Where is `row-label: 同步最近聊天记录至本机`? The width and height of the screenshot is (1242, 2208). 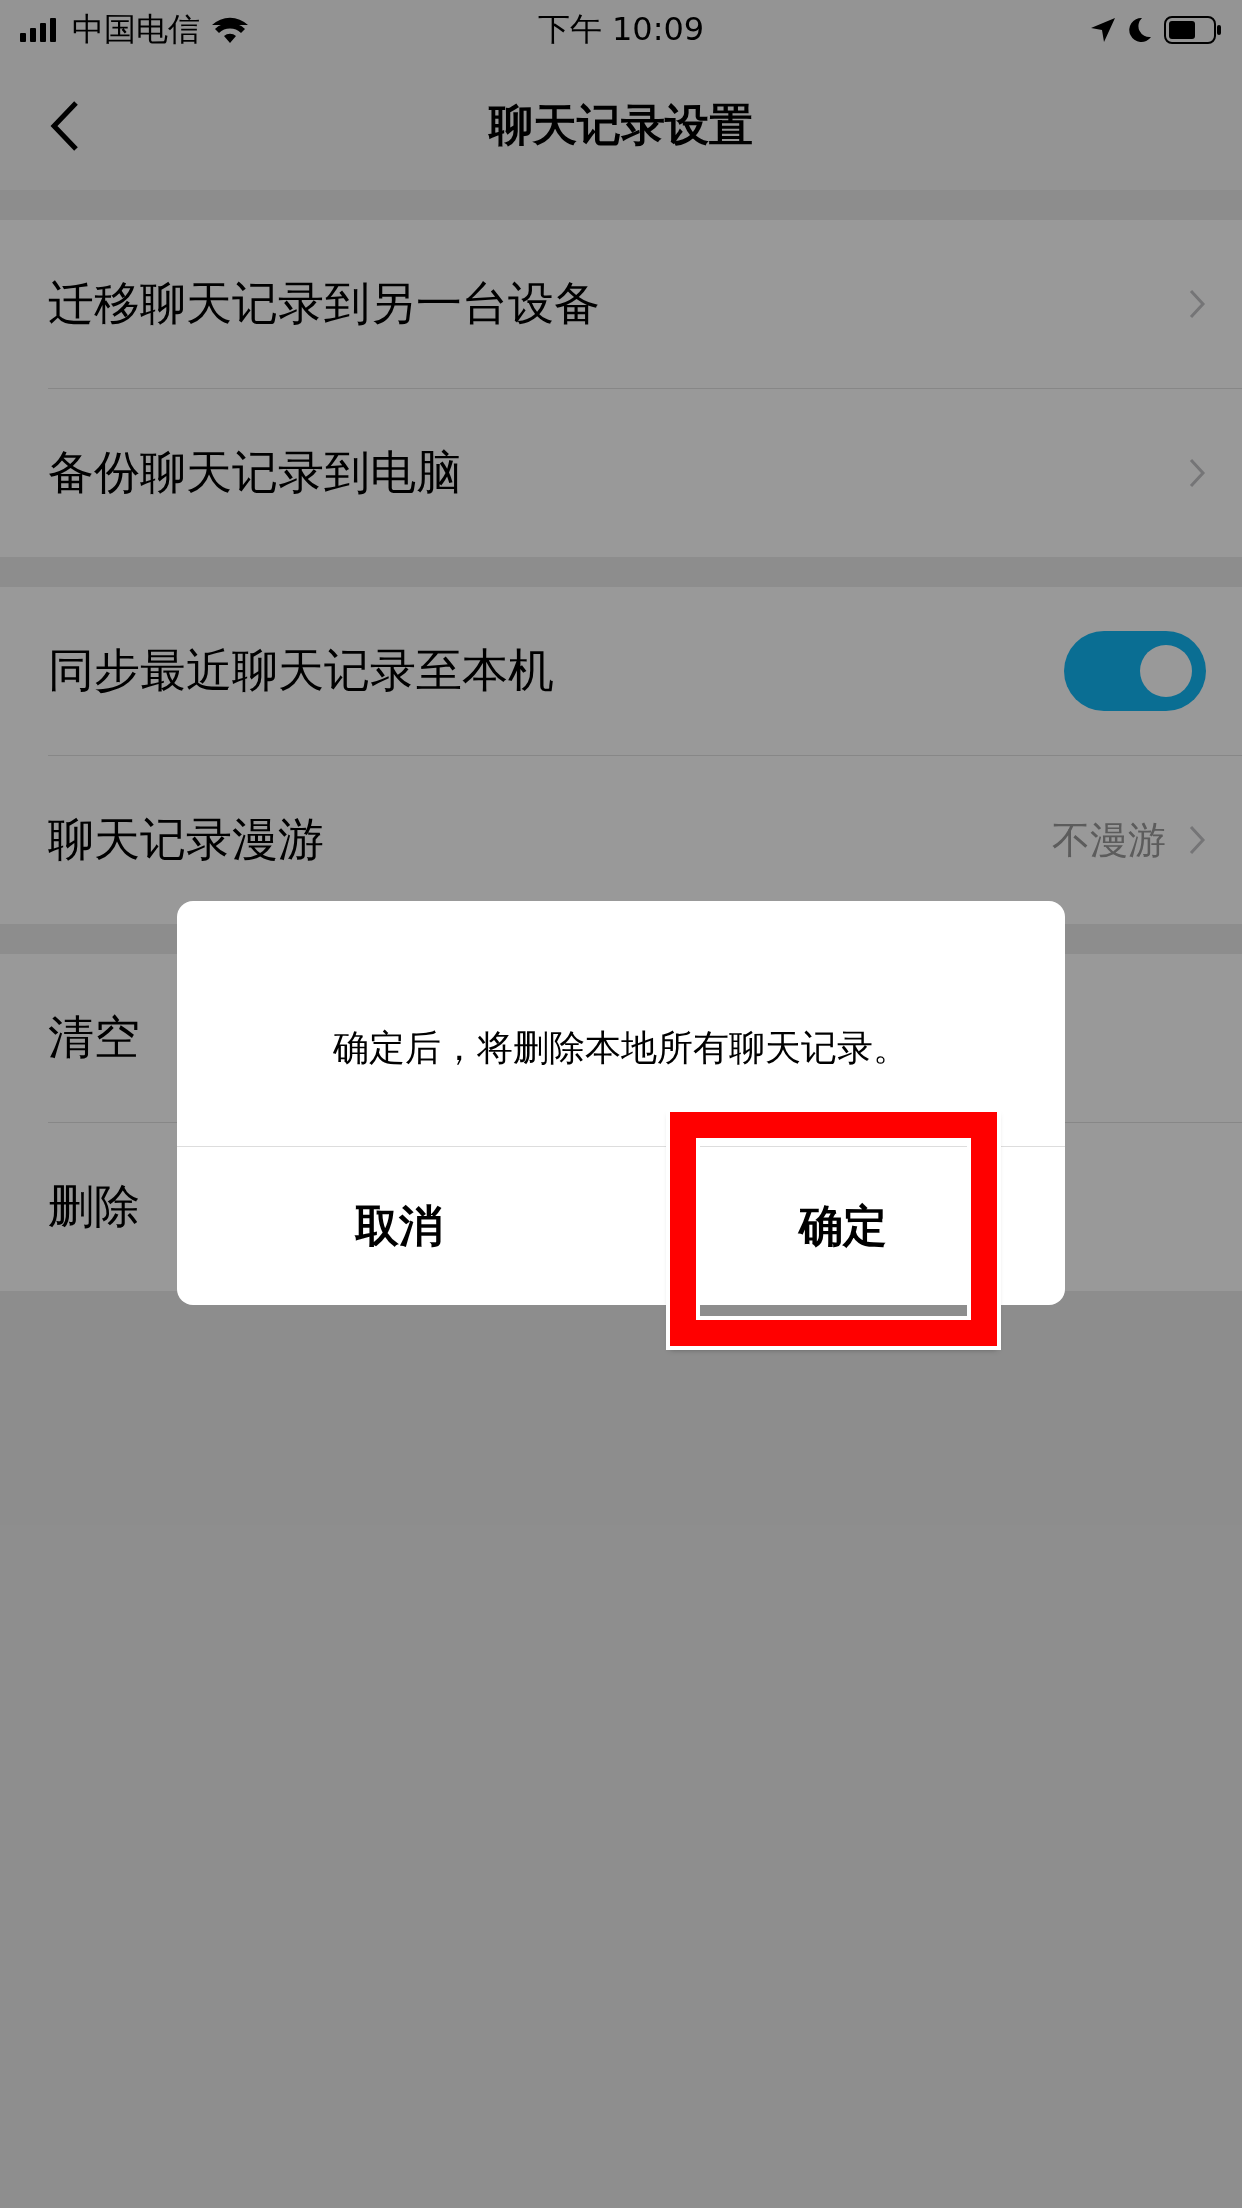 row-label: 同步最近聊天记录至本机 is located at coordinates (301, 670).